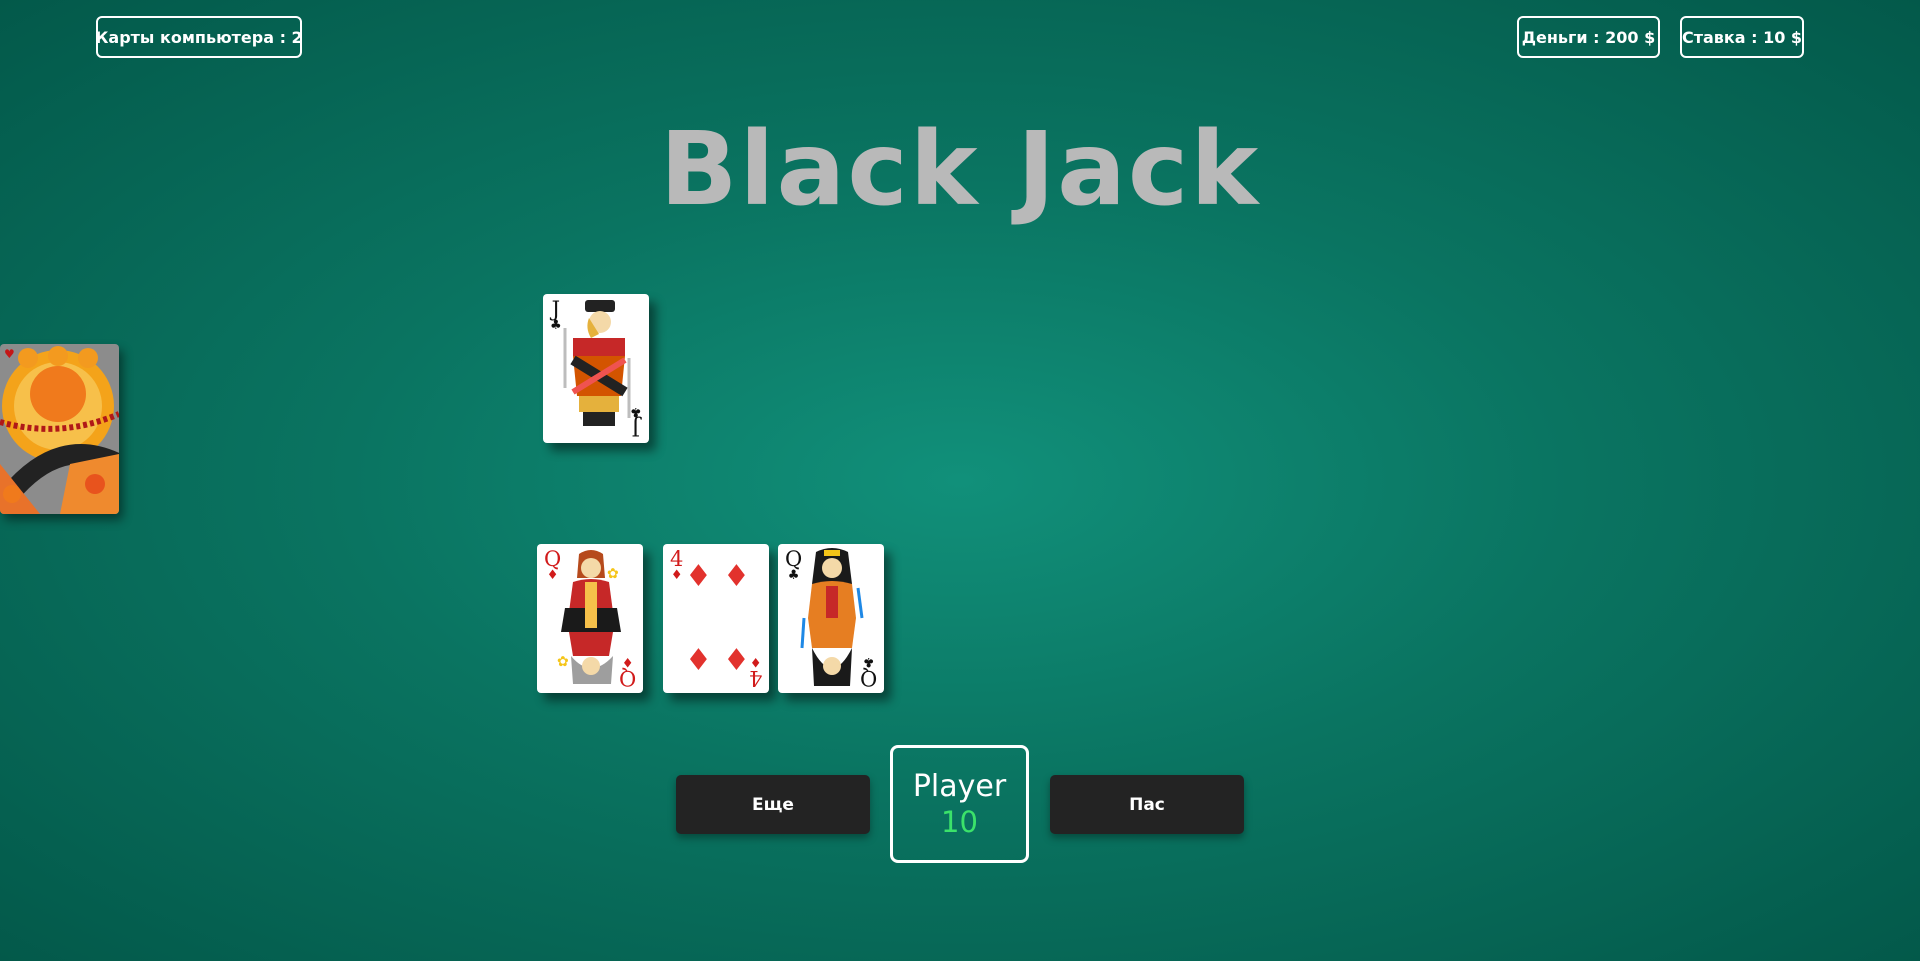 The height and width of the screenshot is (961, 1920). I want to click on game-title: Black Jack, so click(960, 169).